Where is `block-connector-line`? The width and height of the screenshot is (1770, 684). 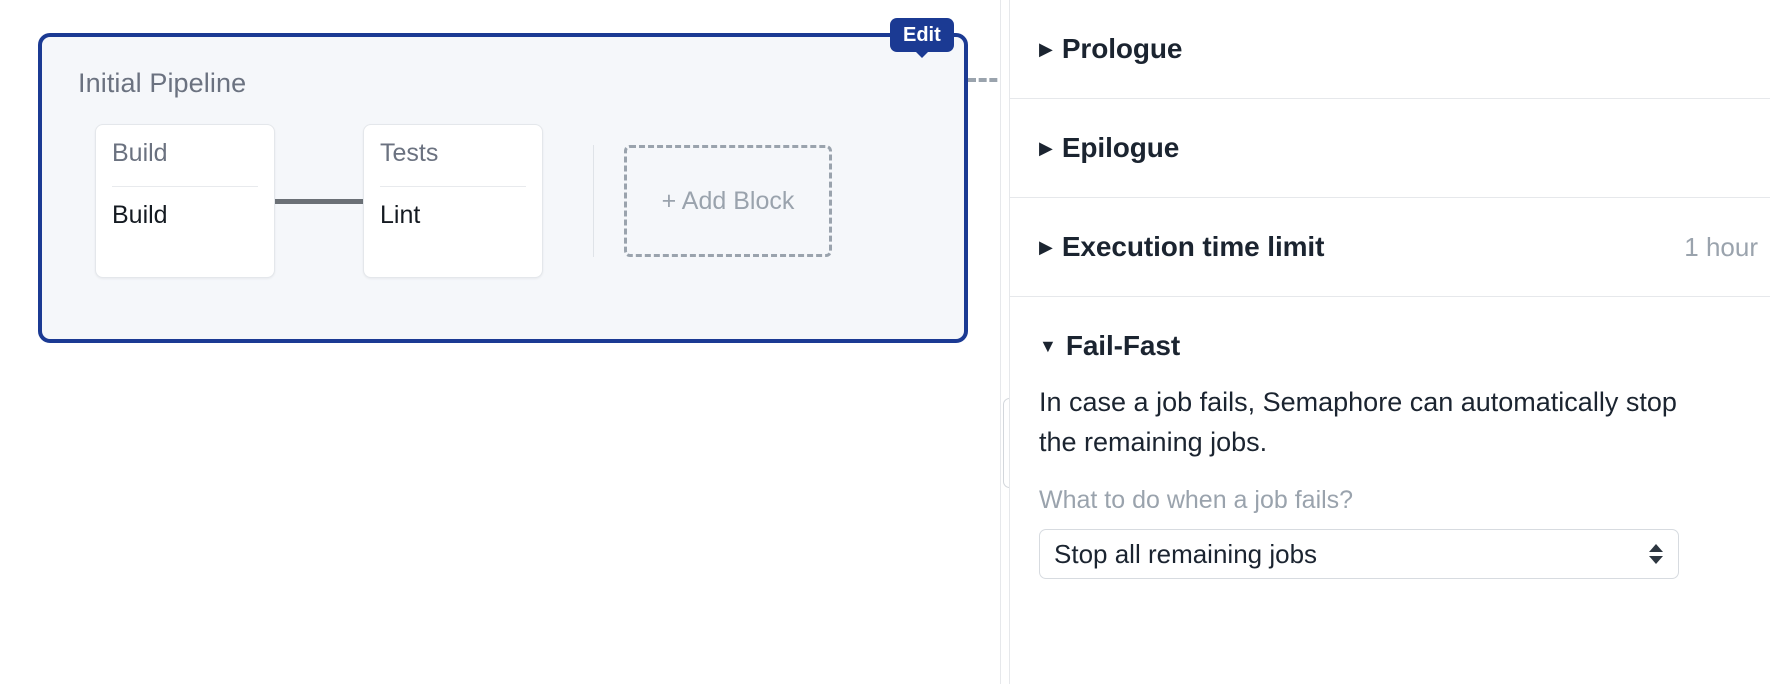
block-connector-line is located at coordinates (319, 201).